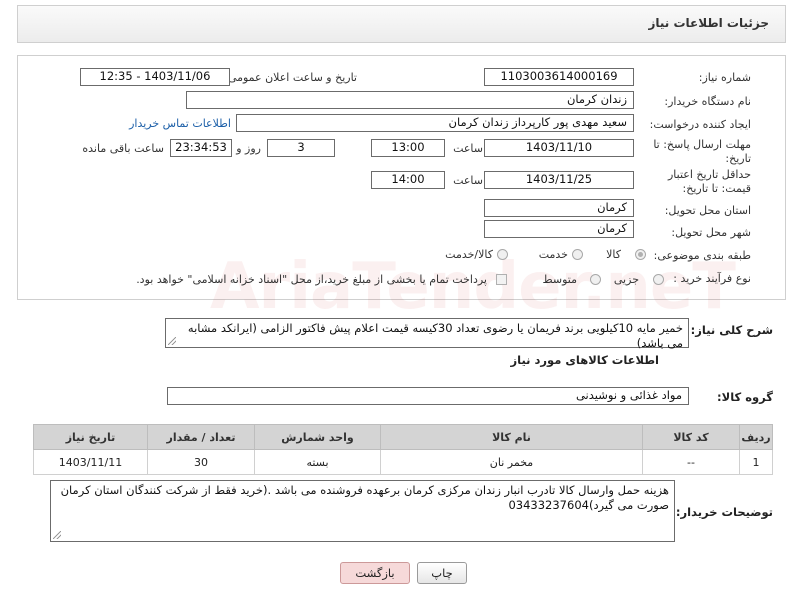 This screenshot has width=789, height=598. I want to click on unit-cell: بسته, so click(317, 462).